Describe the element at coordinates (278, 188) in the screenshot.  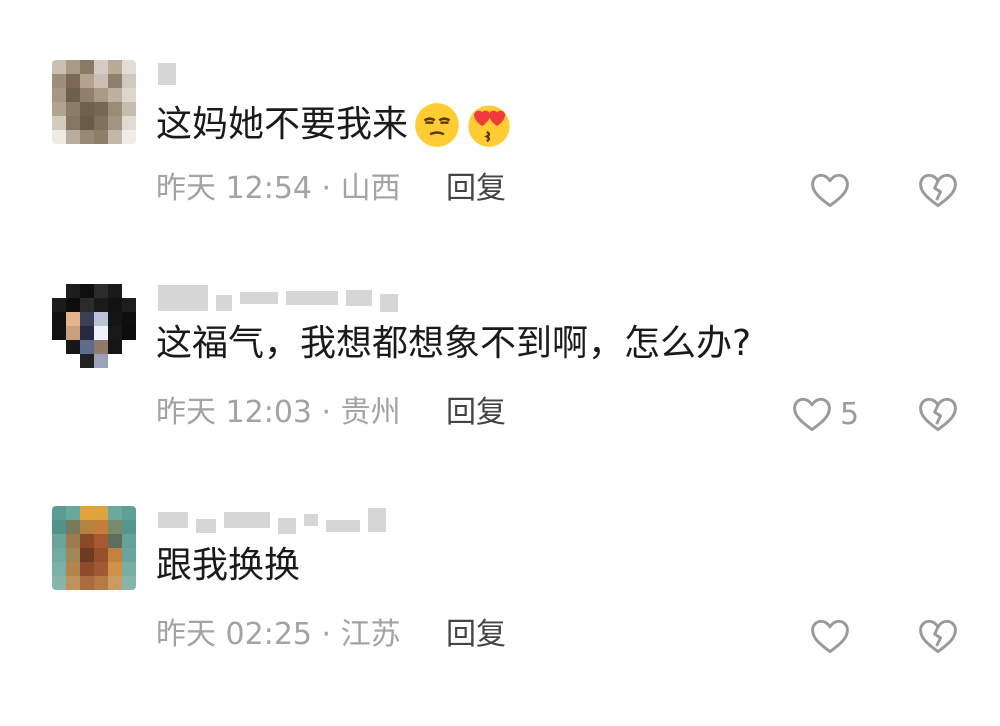
I see `comment-meta: 昨天 12:54 · 山西` at that location.